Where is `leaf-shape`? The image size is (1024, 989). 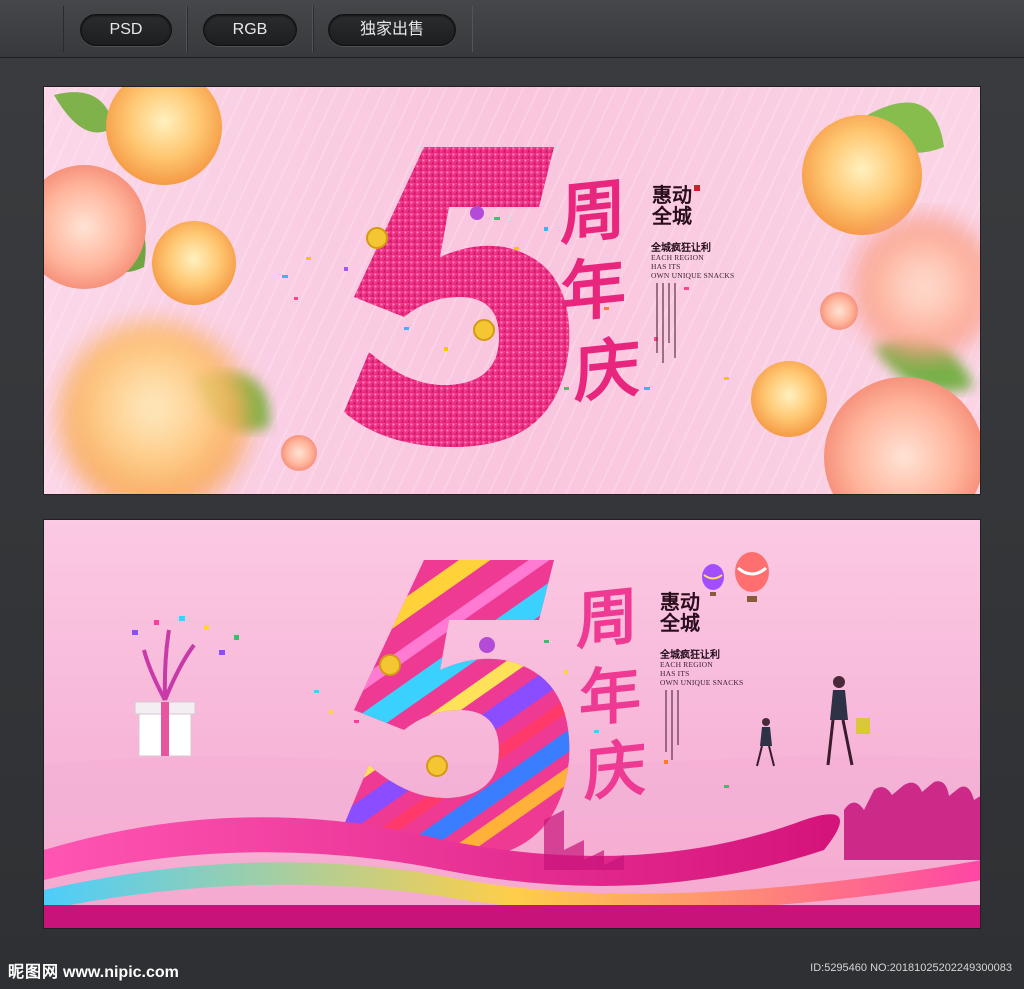
leaf-shape is located at coordinates (84, 112).